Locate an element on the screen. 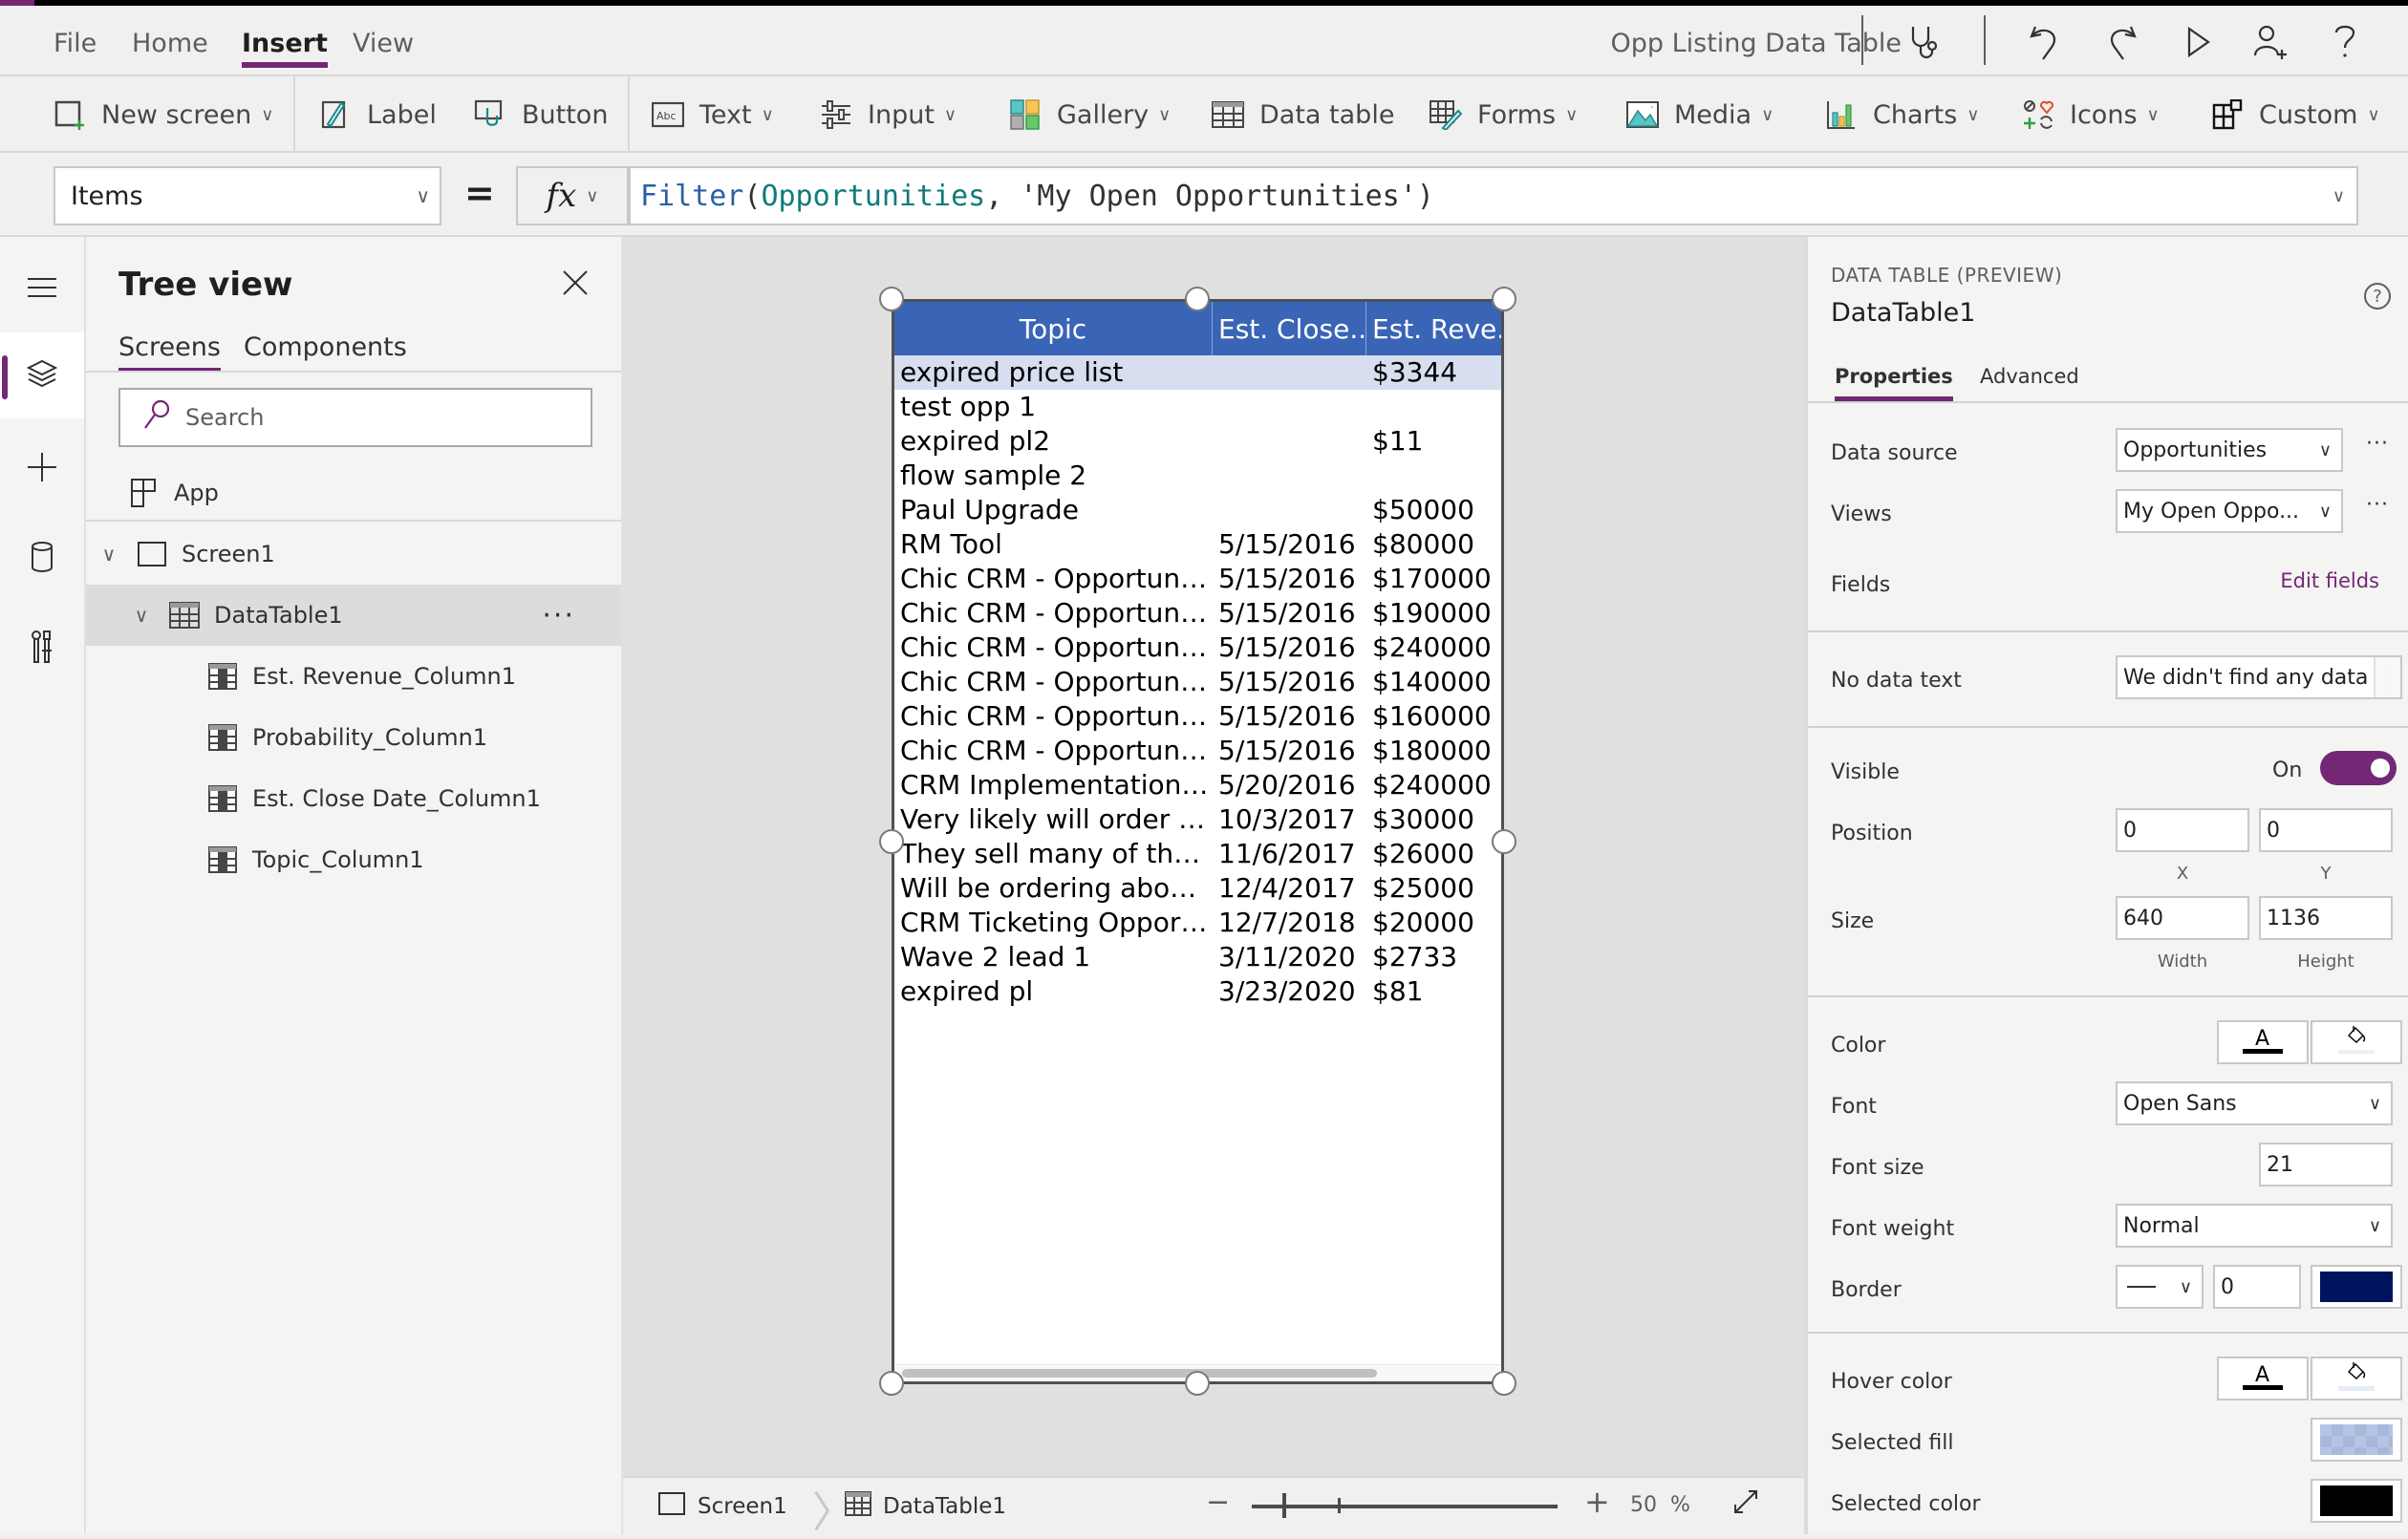 Image resolution: width=2408 pixels, height=1539 pixels. resize-handle-bottom is located at coordinates (1198, 1383).